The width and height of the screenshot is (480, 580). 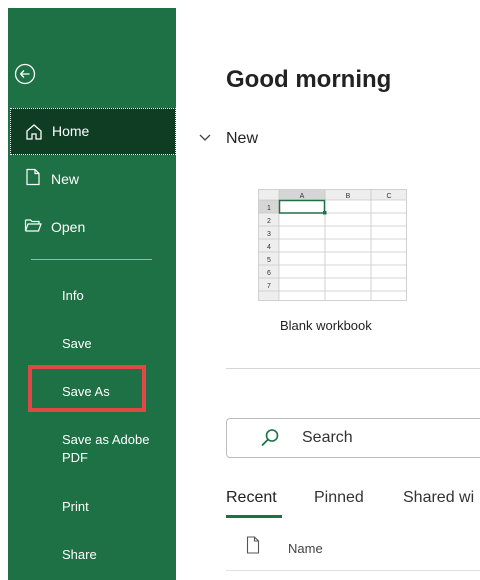 What do you see at coordinates (79, 555) in the screenshot?
I see `sidebar-item-share: Share` at bounding box center [79, 555].